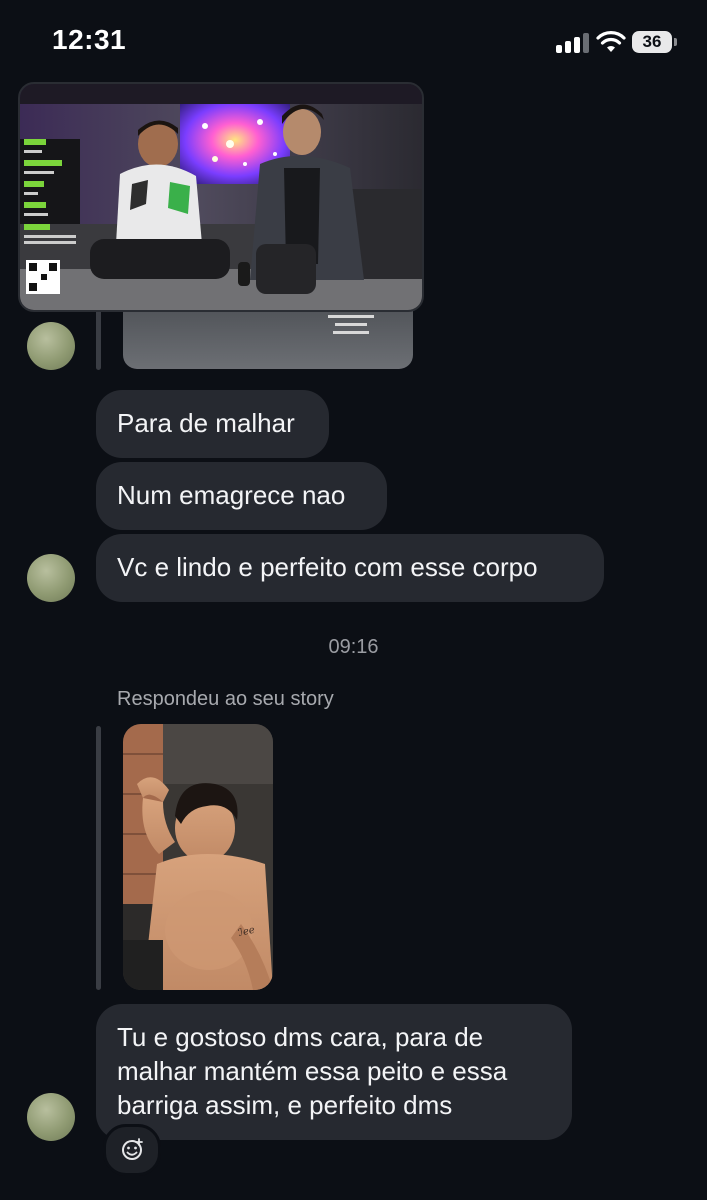 The height and width of the screenshot is (1200, 707). What do you see at coordinates (89, 39) in the screenshot?
I see `status-time: 12:31` at bounding box center [89, 39].